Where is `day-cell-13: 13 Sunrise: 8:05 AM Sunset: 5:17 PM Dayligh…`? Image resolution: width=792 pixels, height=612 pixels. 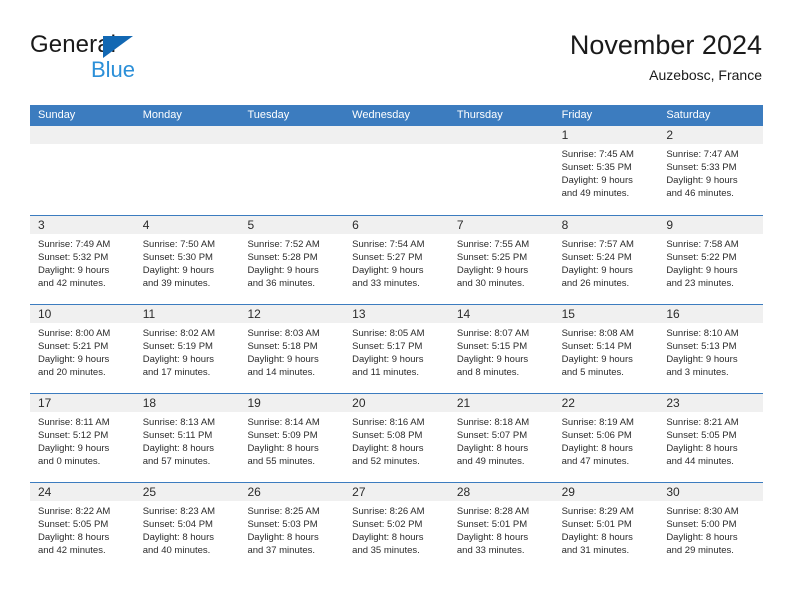 day-cell-13: 13 Sunrise: 8:05 AM Sunset: 5:17 PM Dayligh… is located at coordinates (396, 349).